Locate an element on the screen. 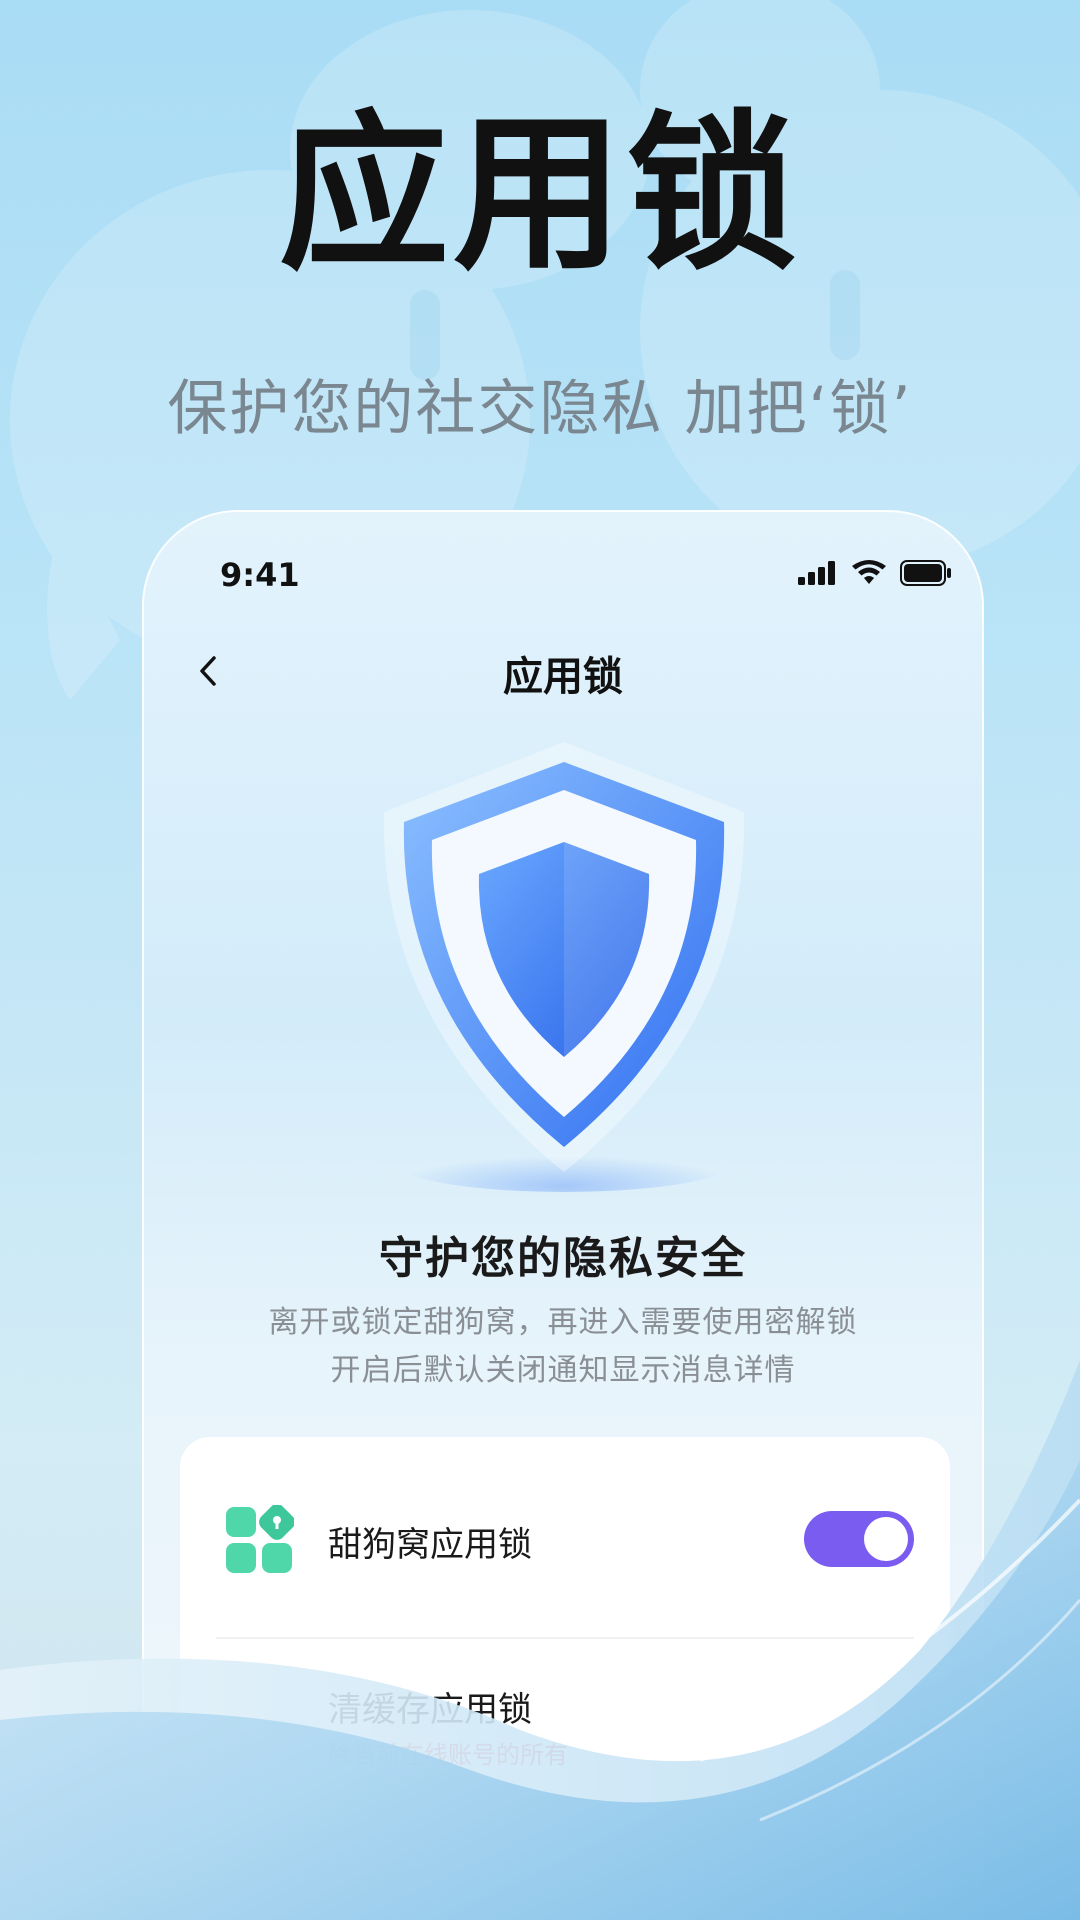 The width and height of the screenshot is (1080, 1920). toggle-knob is located at coordinates (886, 1539).